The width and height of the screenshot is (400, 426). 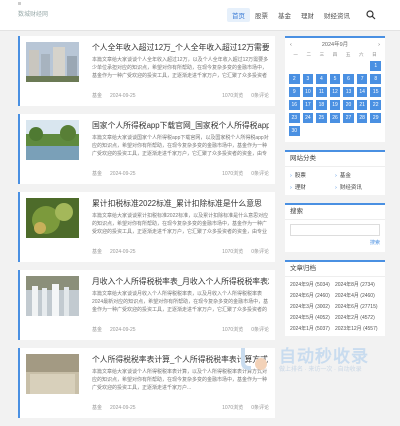 What do you see at coordinates (284, 15) in the screenshot?
I see `nav-item-funds: 基金` at bounding box center [284, 15].